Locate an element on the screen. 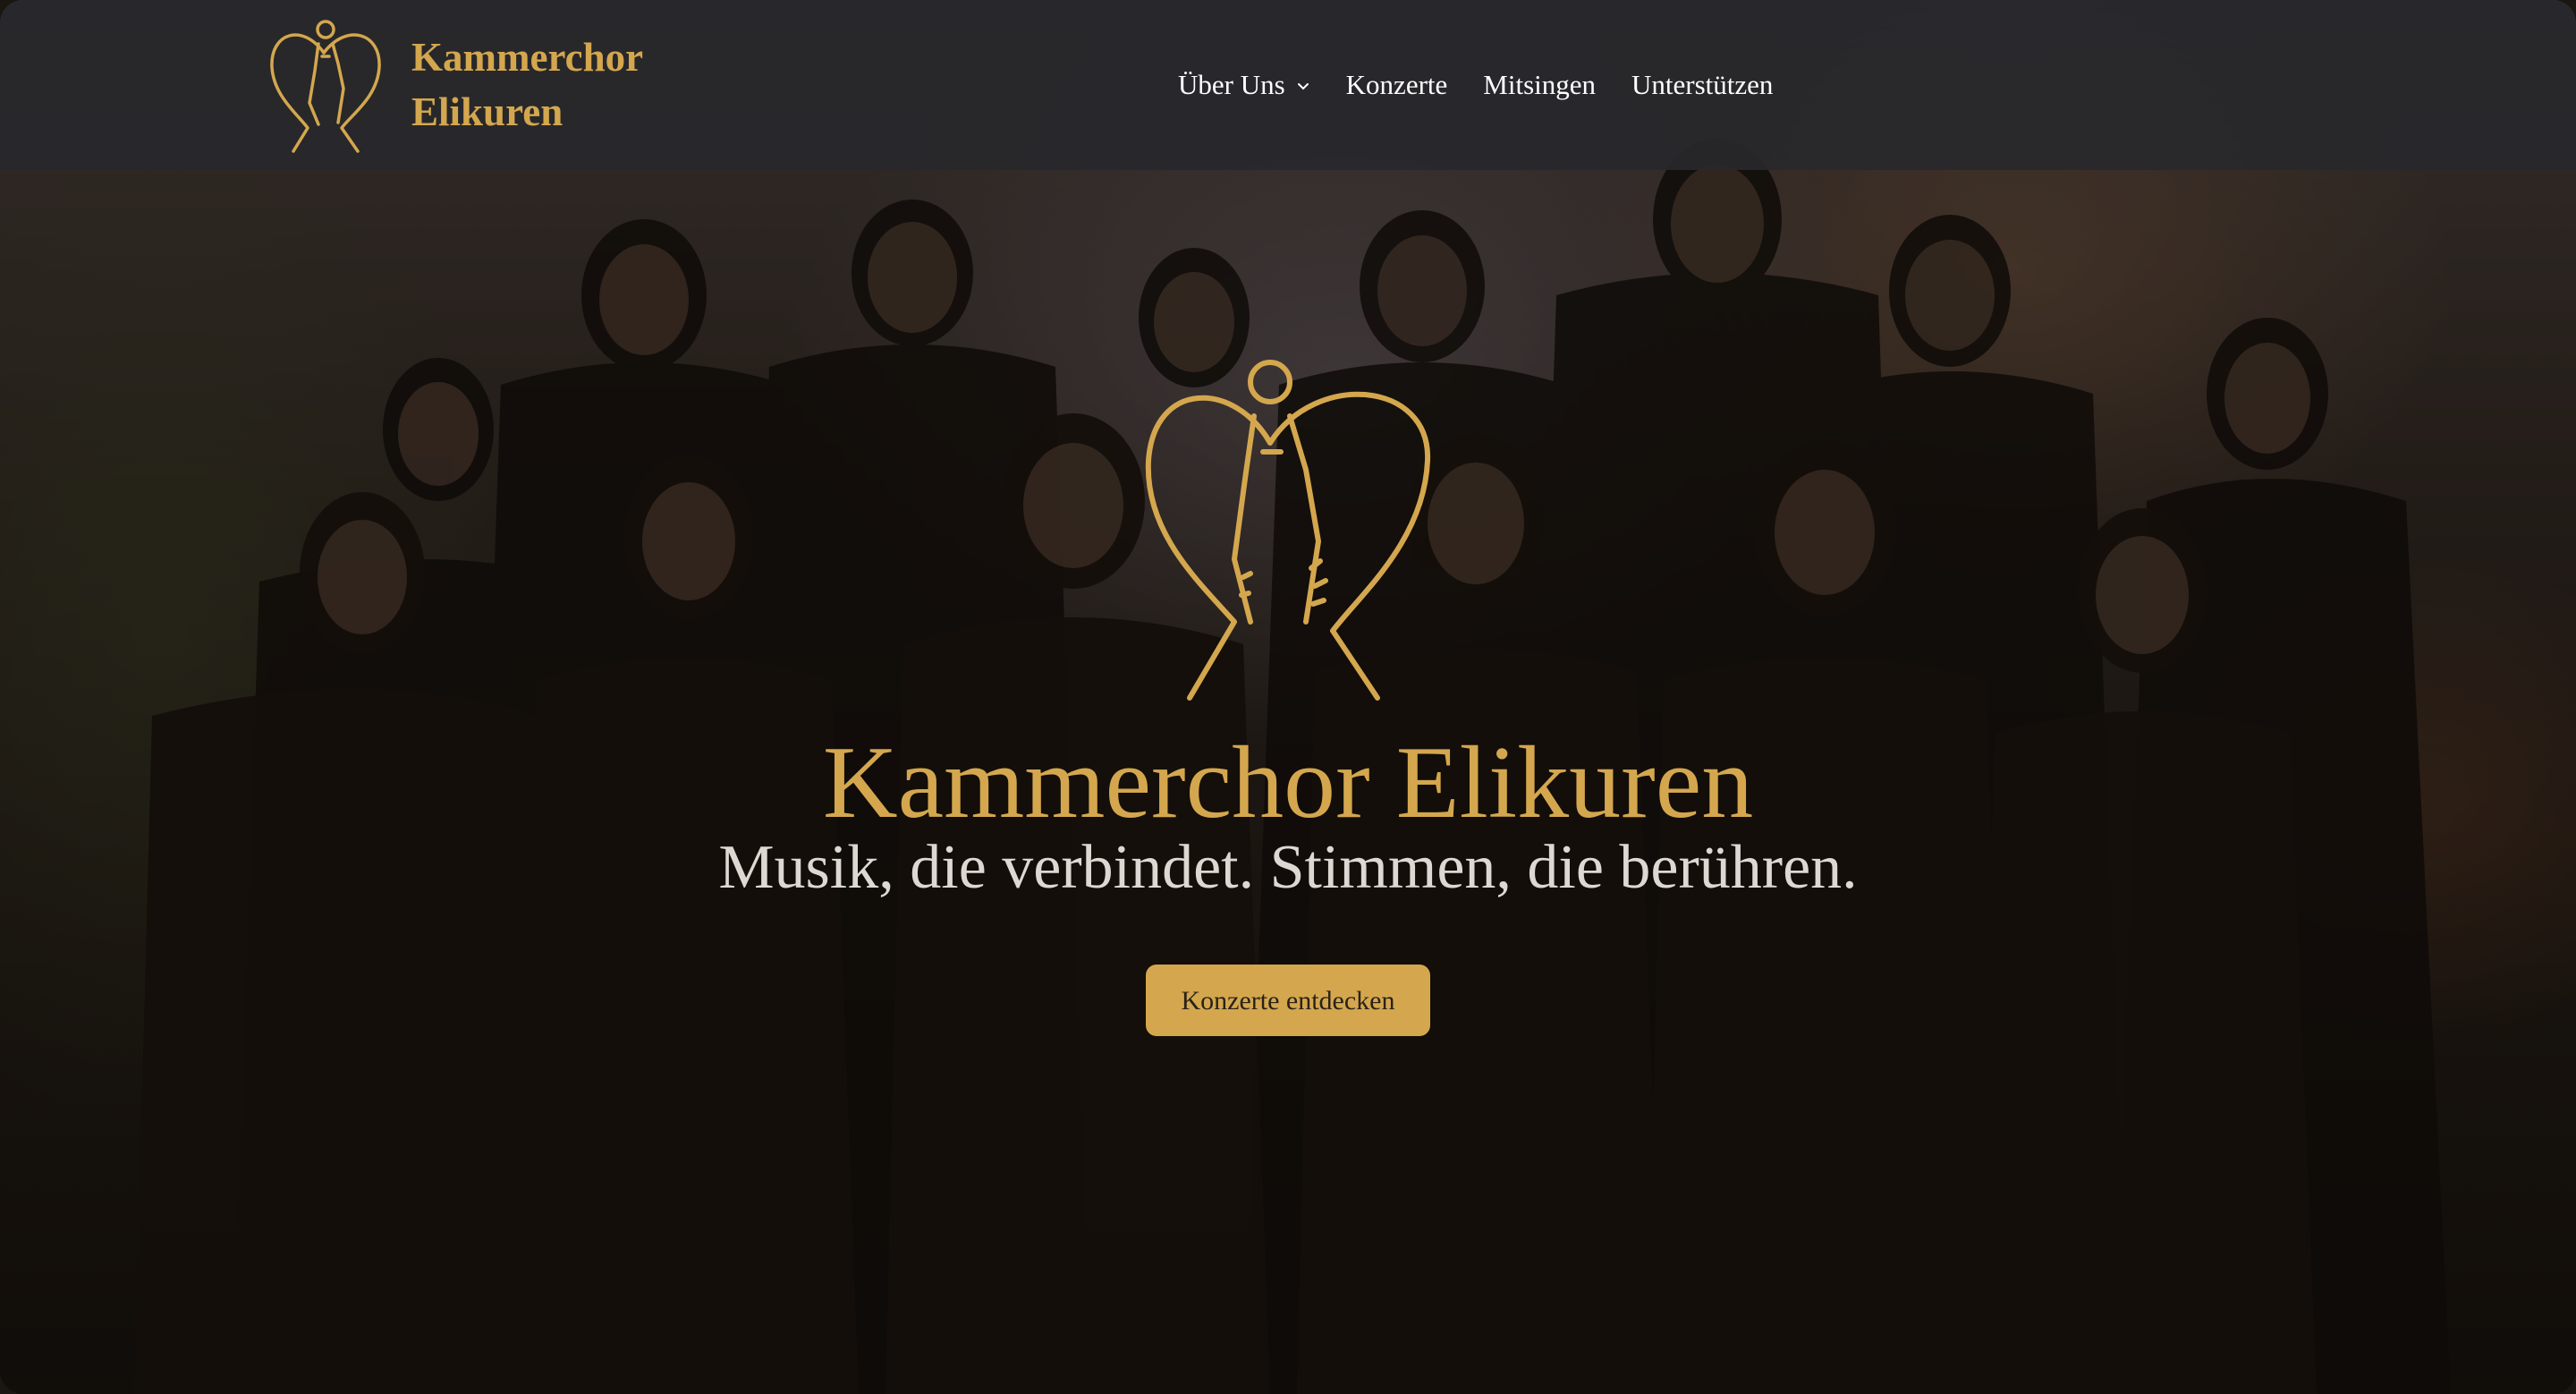 The height and width of the screenshot is (1394, 2576). nav-item-ueber-uns: Über Uns is located at coordinates (1244, 85).